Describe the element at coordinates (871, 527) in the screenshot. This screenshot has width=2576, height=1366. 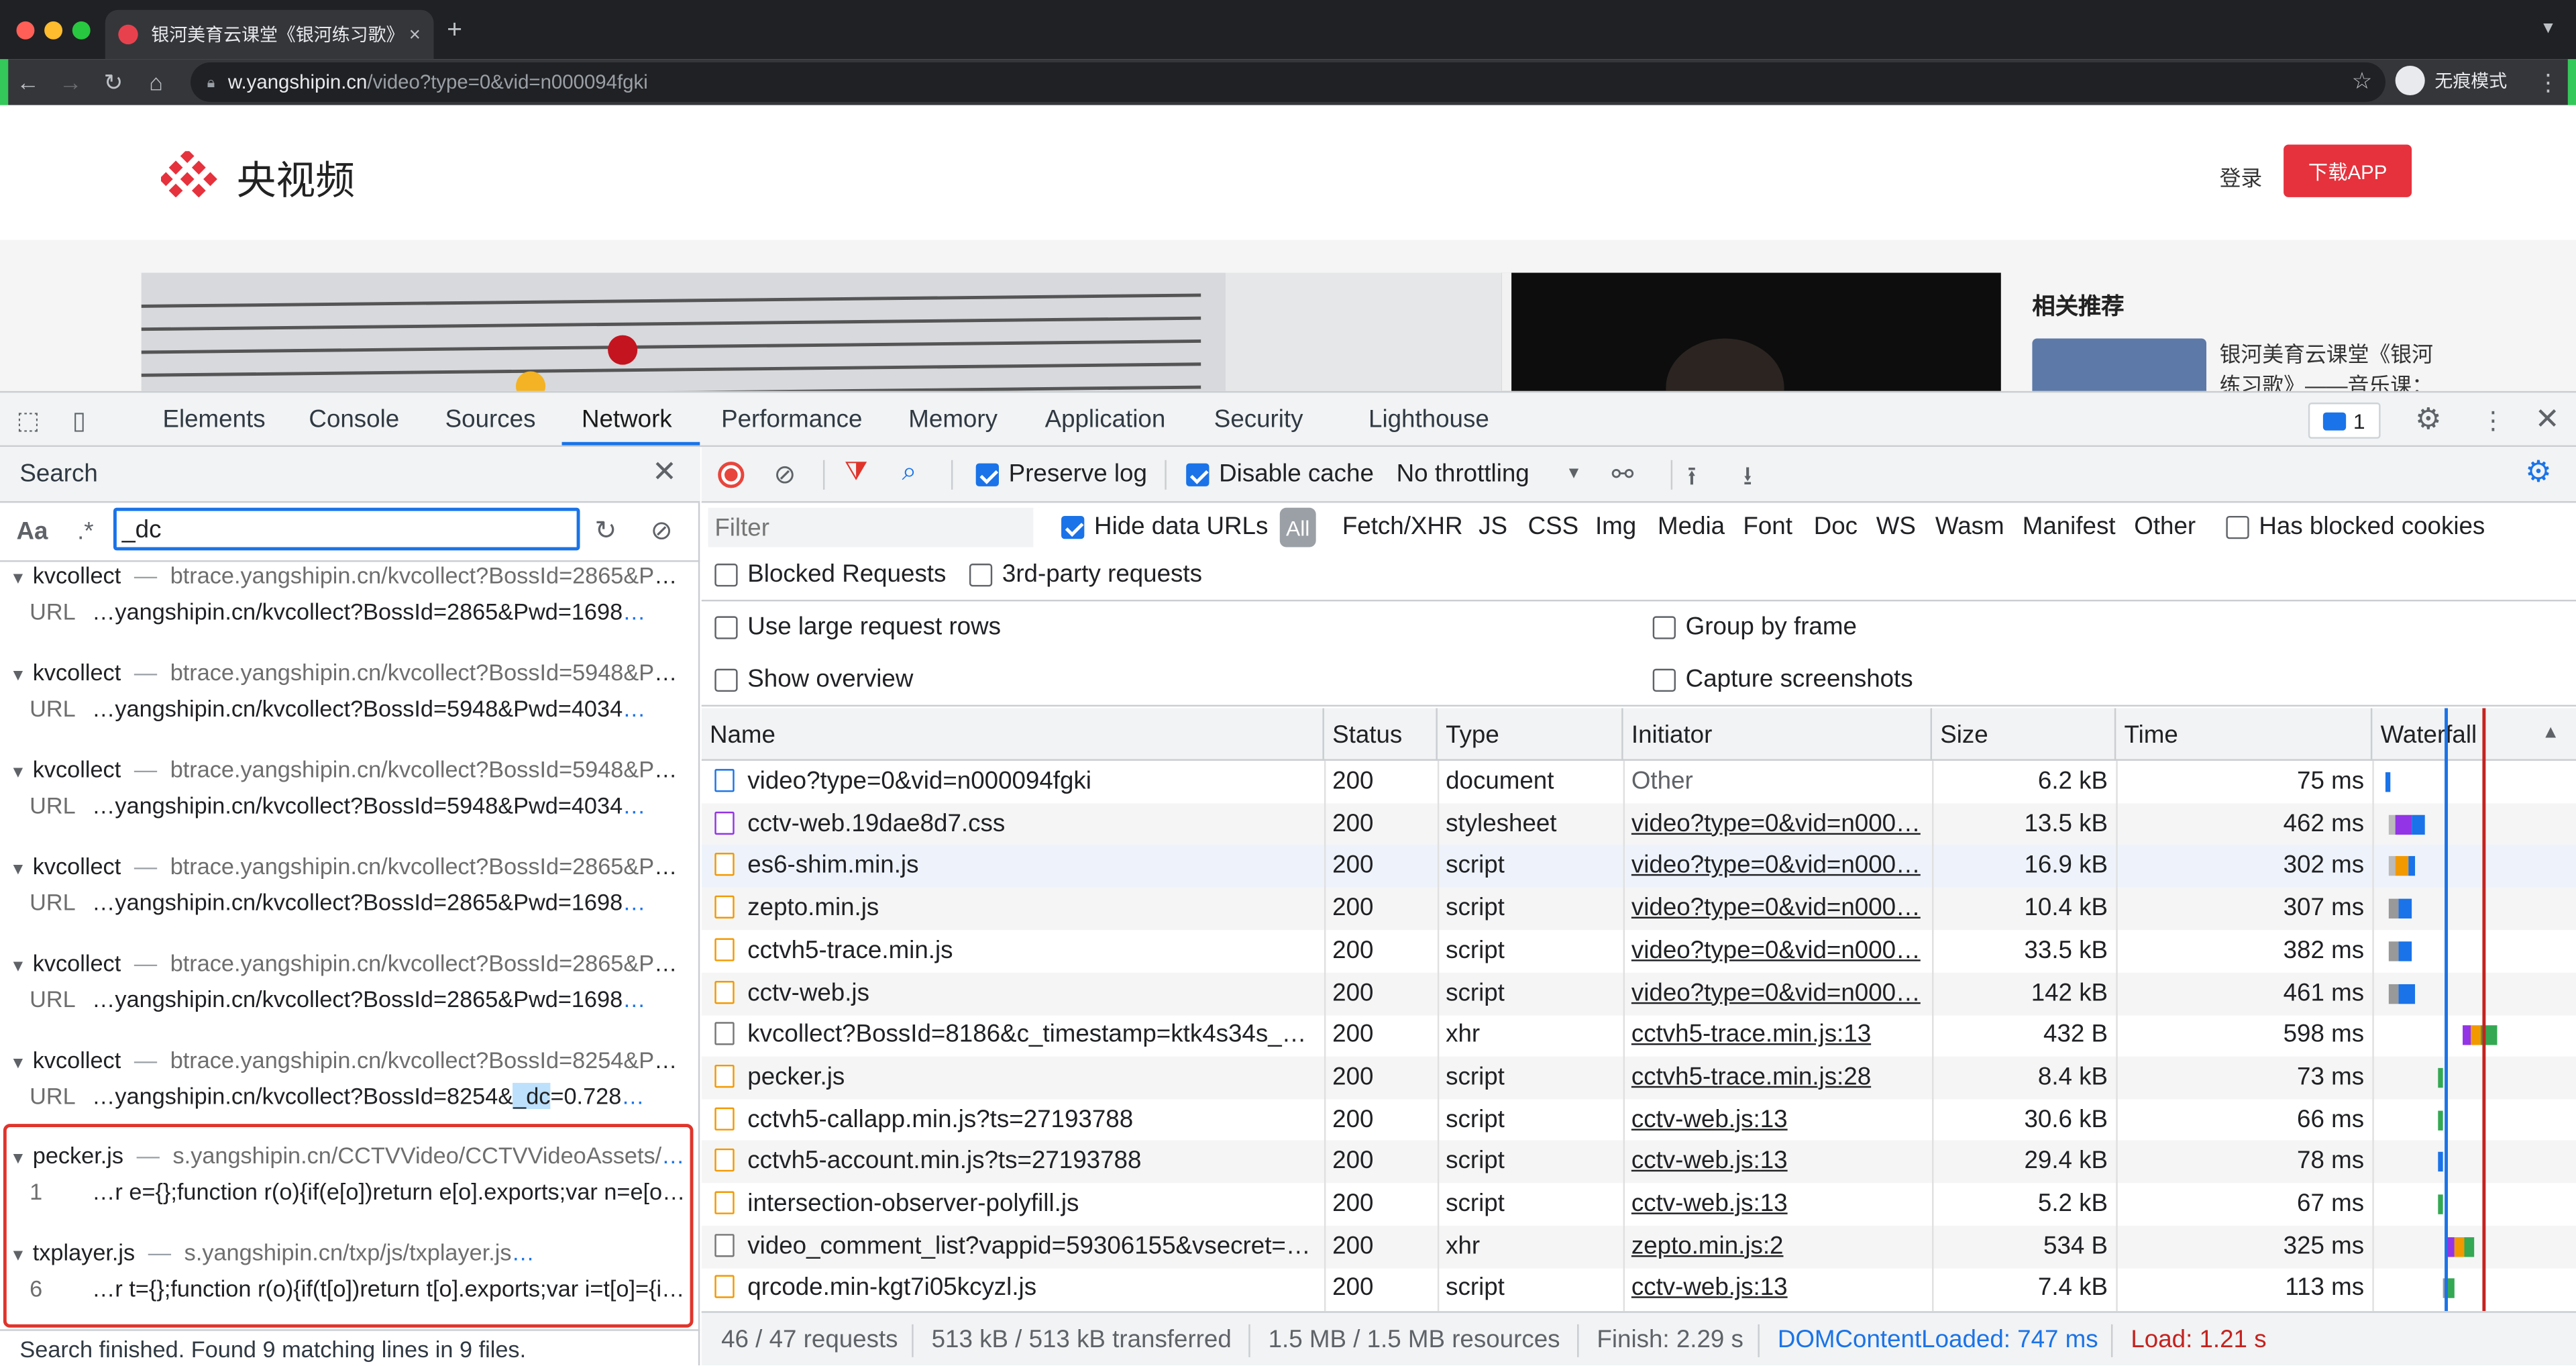
I see `filter-input` at that location.